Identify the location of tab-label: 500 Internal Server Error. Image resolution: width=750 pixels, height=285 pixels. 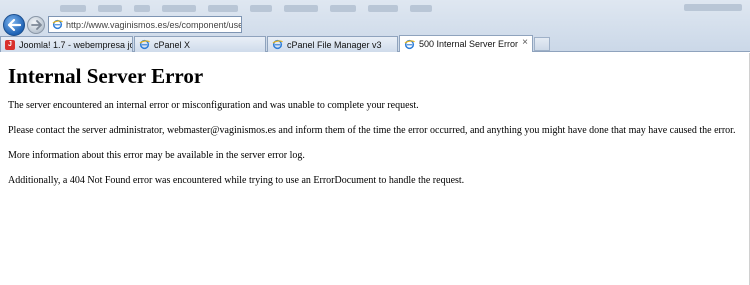
(469, 44).